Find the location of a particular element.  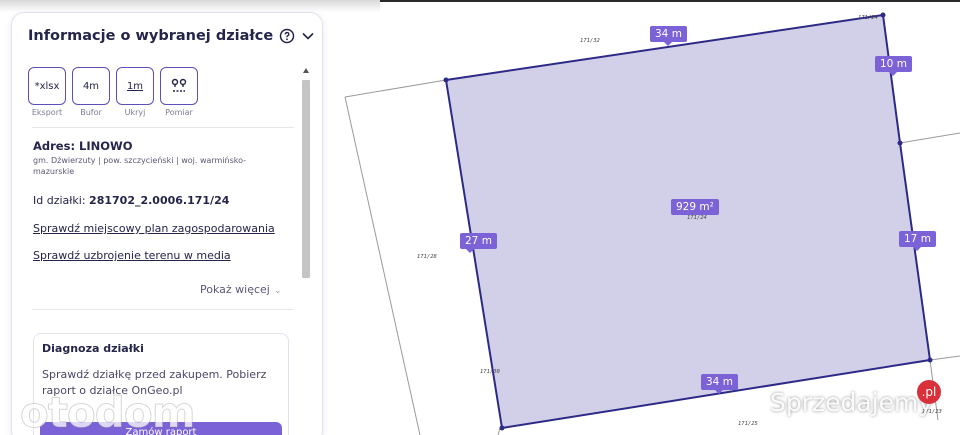

show-more-button: Pokaż więcej ⌄ is located at coordinates (240, 289).